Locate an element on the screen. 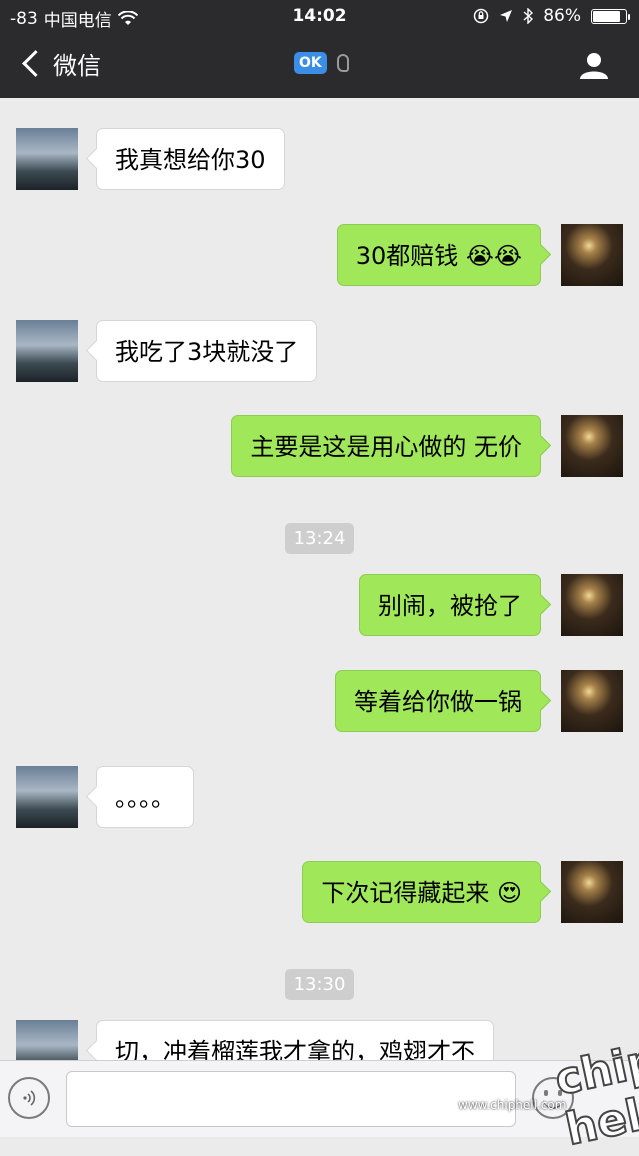 This screenshot has height=1156, width=639. voice-input-button is located at coordinates (29, 1098).